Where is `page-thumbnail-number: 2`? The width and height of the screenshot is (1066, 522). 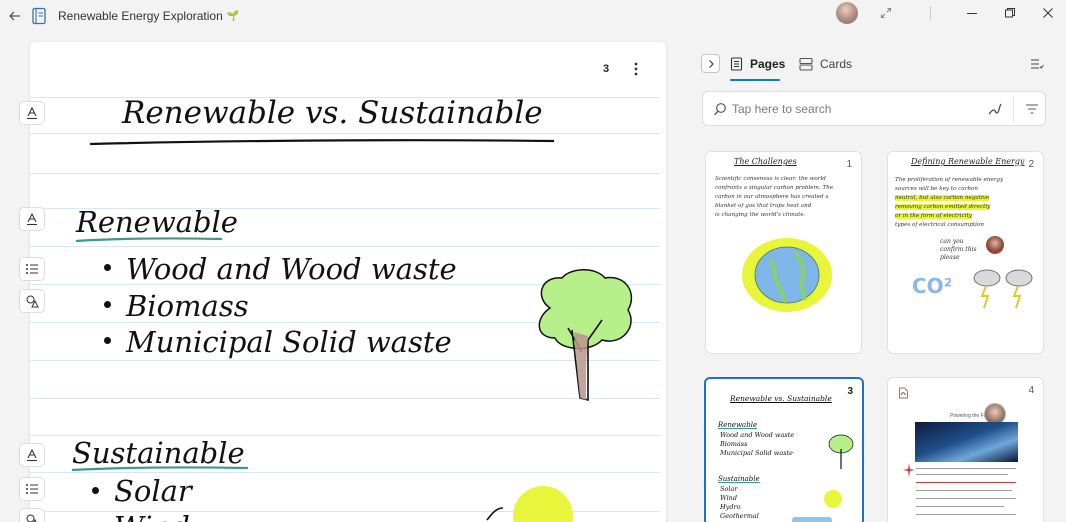 page-thumbnail-number: 2 is located at coordinates (1031, 164).